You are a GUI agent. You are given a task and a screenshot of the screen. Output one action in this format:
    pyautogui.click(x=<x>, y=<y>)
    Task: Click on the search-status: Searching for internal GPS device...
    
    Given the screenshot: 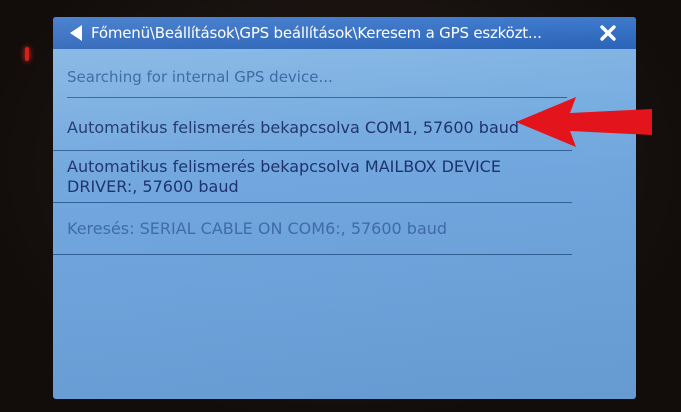 What is the action you would take?
    pyautogui.click(x=317, y=77)
    